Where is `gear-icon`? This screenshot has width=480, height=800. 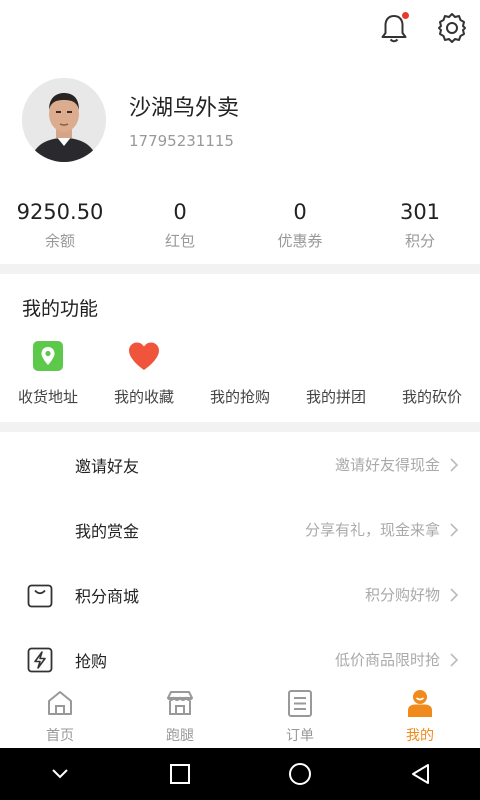 gear-icon is located at coordinates (452, 28).